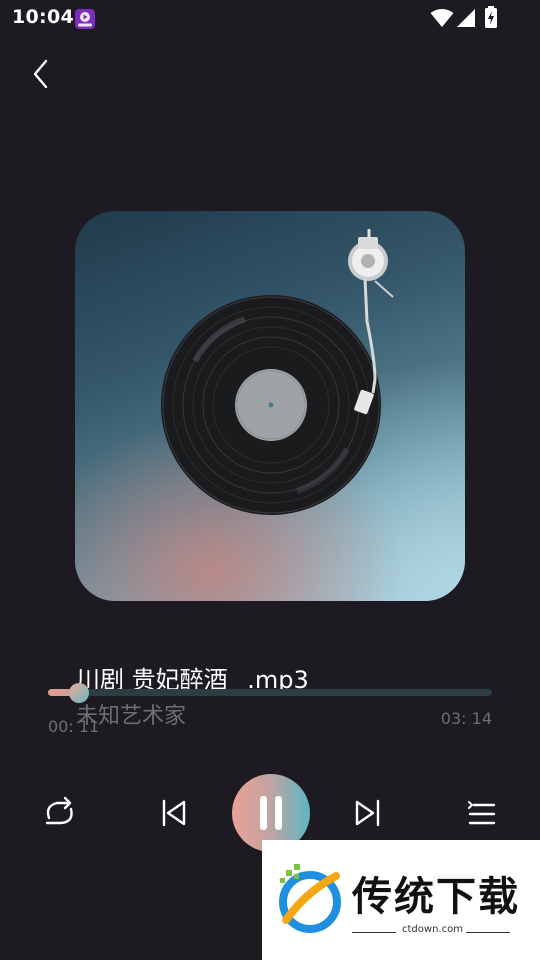 The image size is (540, 960). What do you see at coordinates (466, 20) in the screenshot?
I see `signal-icon` at bounding box center [466, 20].